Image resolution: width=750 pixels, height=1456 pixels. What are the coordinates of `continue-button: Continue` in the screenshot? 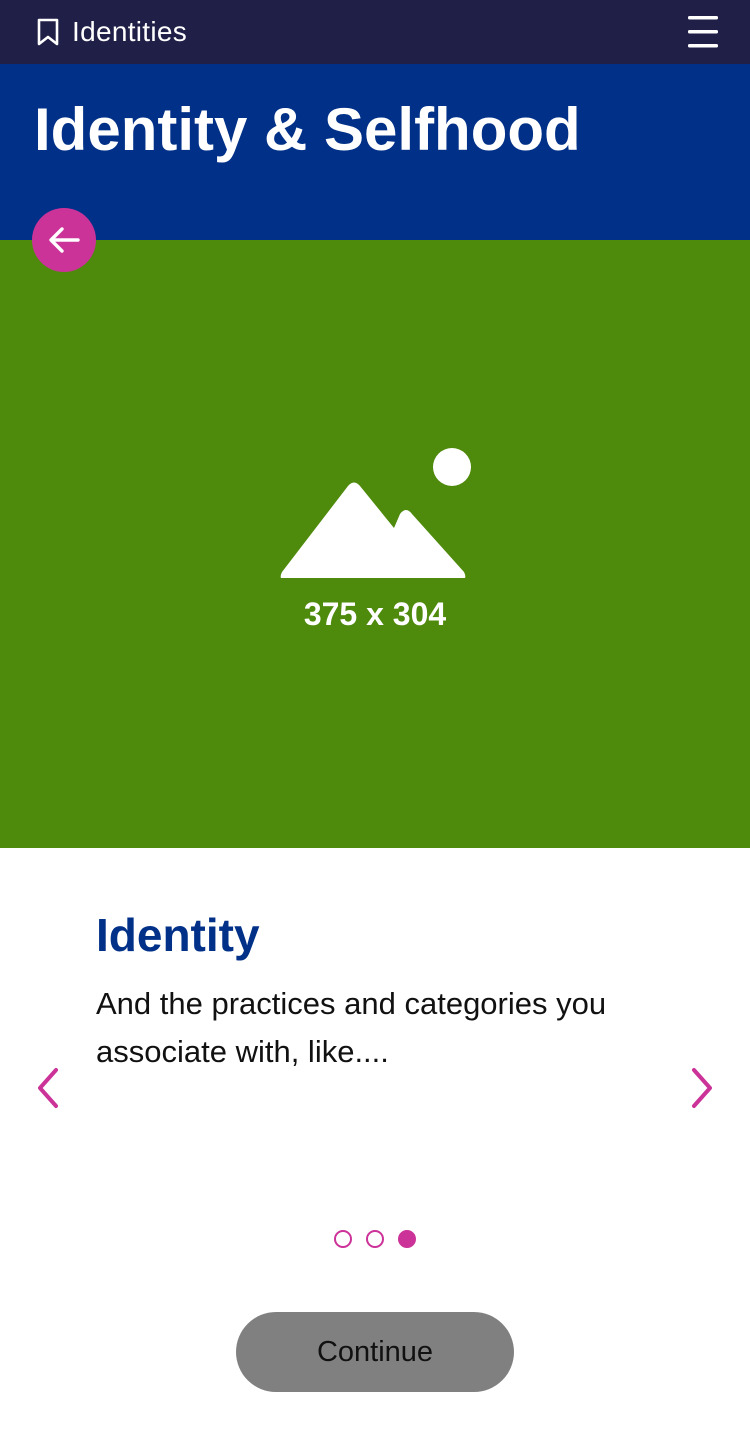 It's located at (375, 1352).